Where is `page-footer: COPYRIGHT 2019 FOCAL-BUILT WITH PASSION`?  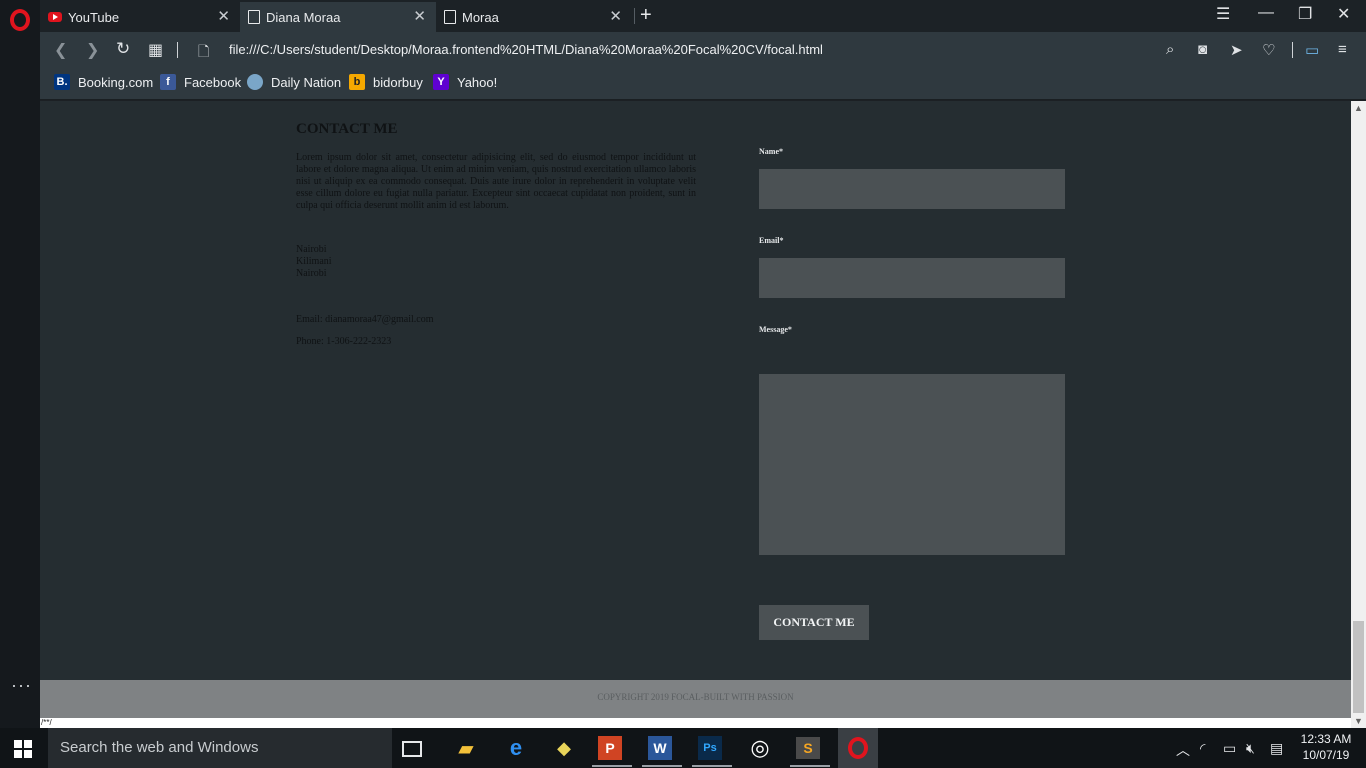
page-footer: COPYRIGHT 2019 FOCAL-BUILT WITH PASSION is located at coordinates (695, 699).